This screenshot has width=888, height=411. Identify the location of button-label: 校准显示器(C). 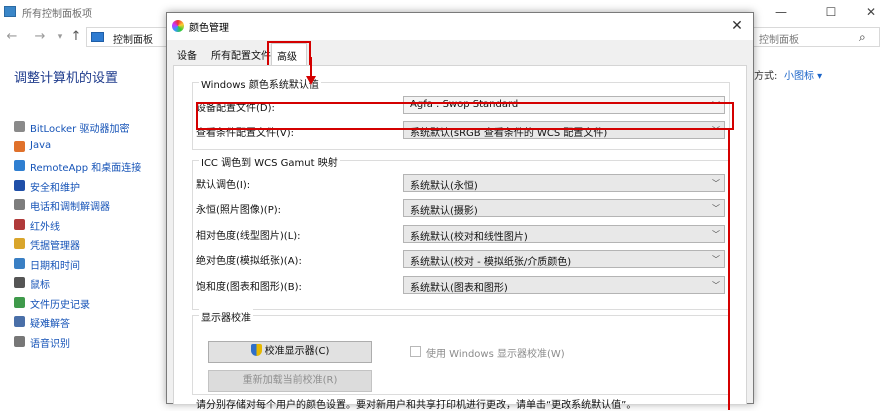
(297, 351).